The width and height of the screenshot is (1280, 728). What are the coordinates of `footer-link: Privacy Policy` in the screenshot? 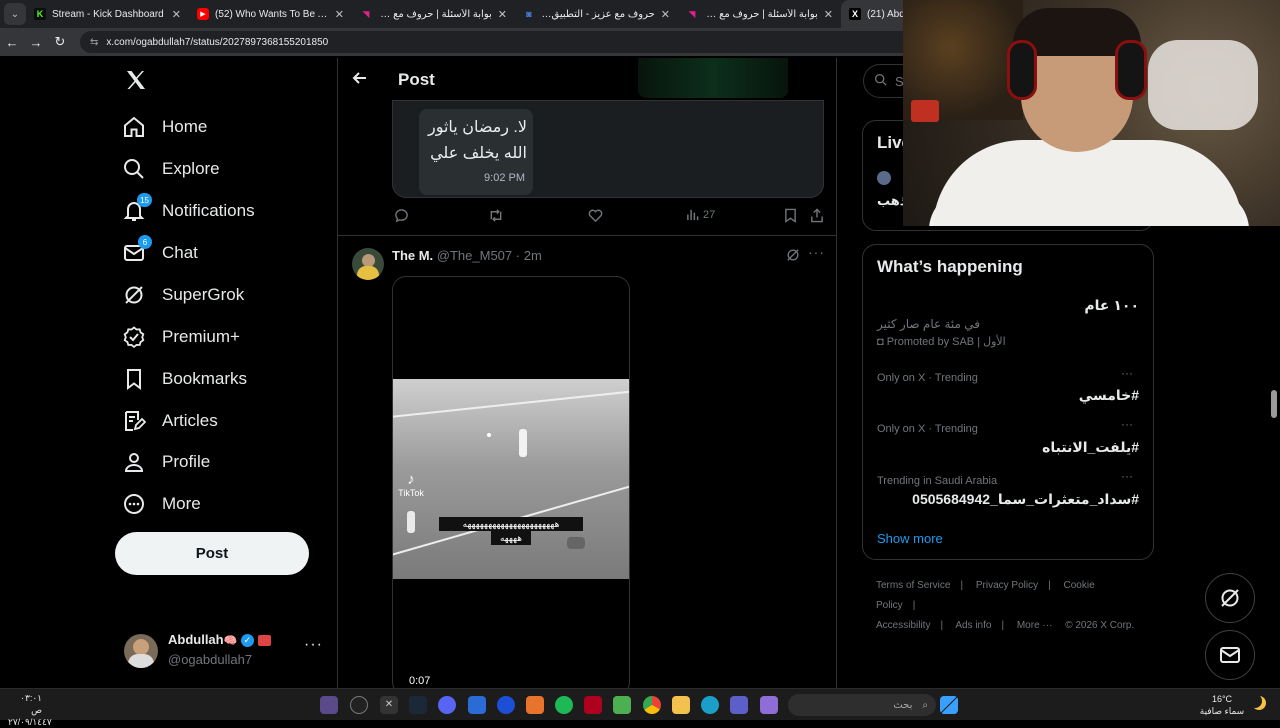 It's located at (1007, 585).